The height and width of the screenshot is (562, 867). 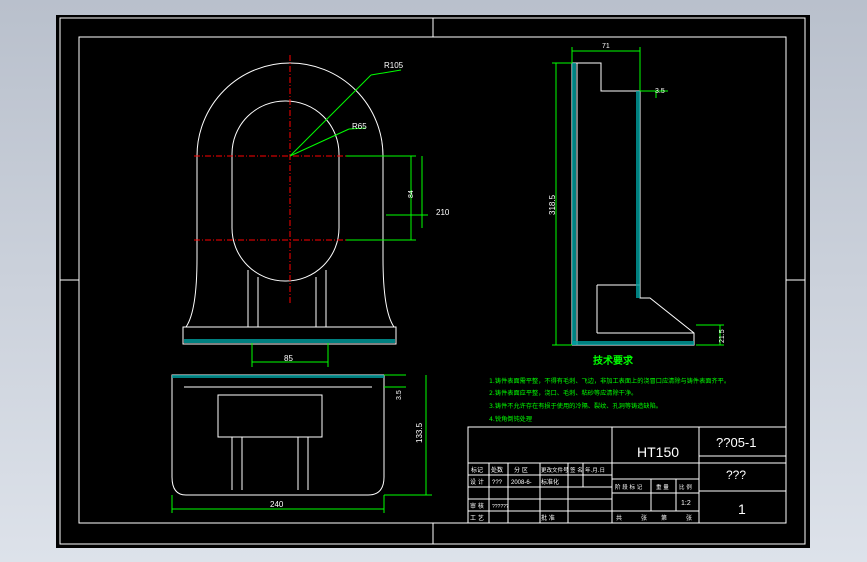 I want to click on note-1: 1.铸件表面需平整，不得有毛刺、飞边，非加工表面上的浇冒口应清除与铸件表面齐平。, so click(x=609, y=381).